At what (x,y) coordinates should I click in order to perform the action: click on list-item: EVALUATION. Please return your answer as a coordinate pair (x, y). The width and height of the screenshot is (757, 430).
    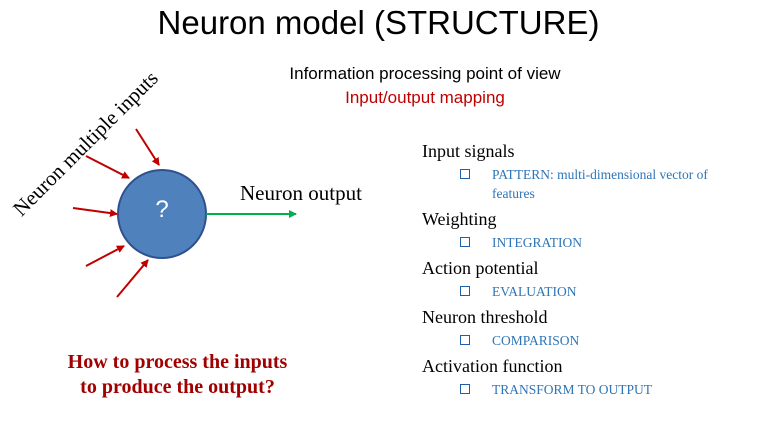
    Looking at the image, I should click on (606, 291).